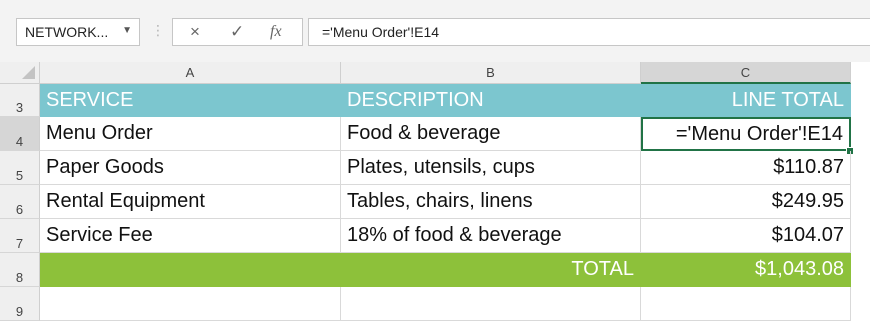 The width and height of the screenshot is (870, 321). I want to click on column-header-a: A, so click(190, 73).